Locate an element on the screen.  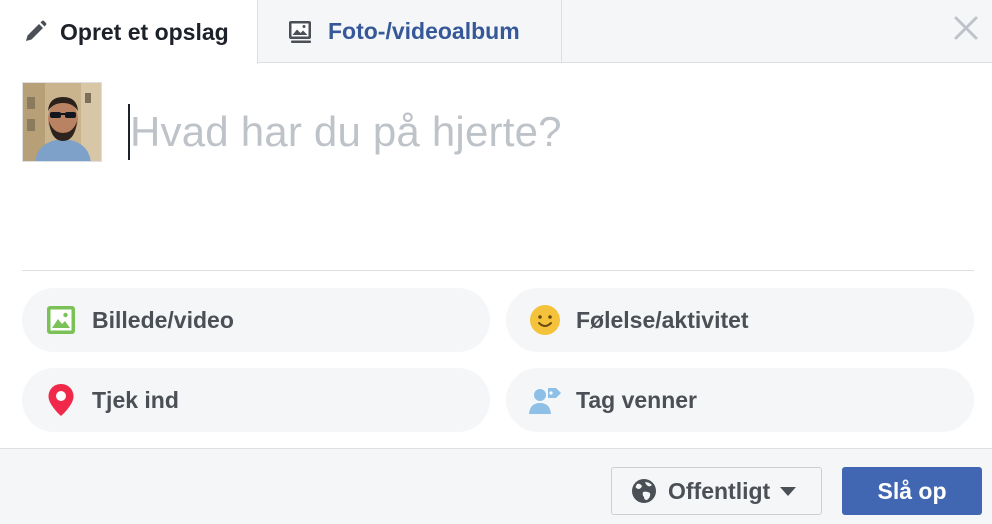
feeling-activity-button: Følelse/aktivitet is located at coordinates (740, 320).